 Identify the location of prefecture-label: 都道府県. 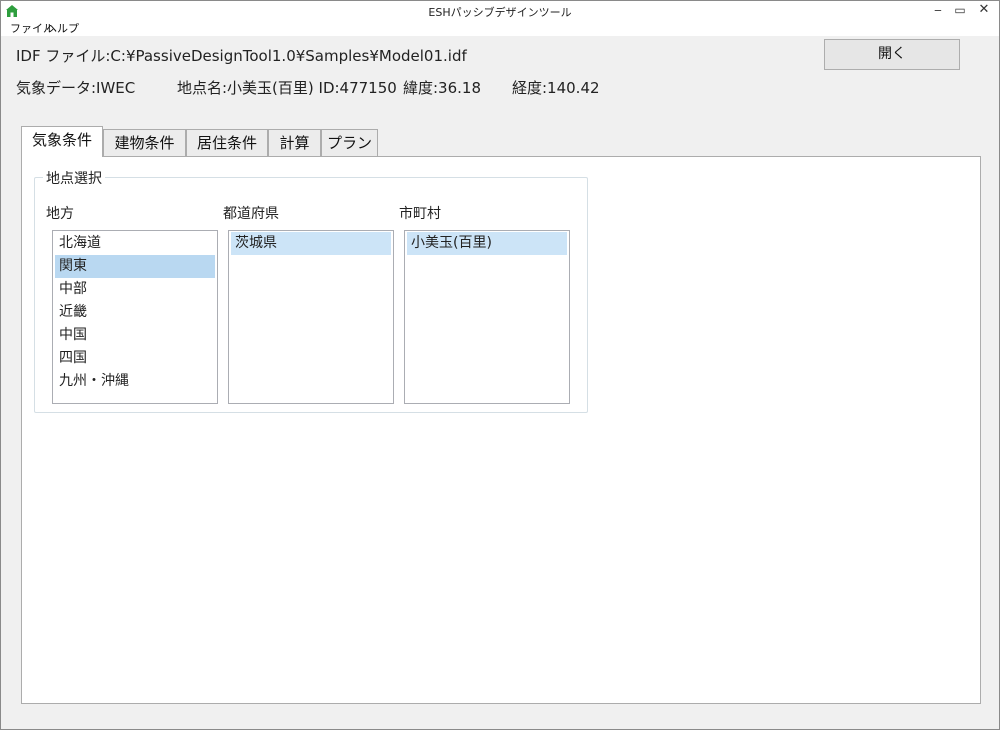
(251, 214).